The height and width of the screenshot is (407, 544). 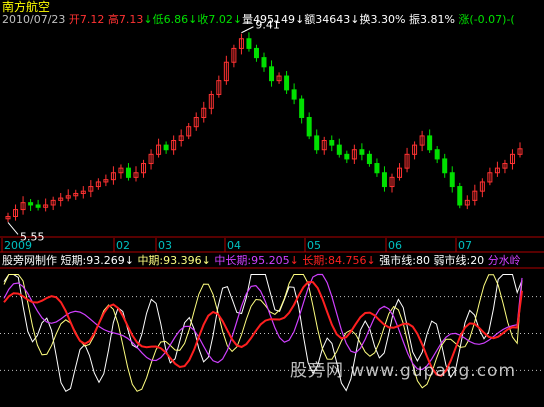 What do you see at coordinates (29, 260) in the screenshot?
I see `indicator-author: 股旁网制作` at bounding box center [29, 260].